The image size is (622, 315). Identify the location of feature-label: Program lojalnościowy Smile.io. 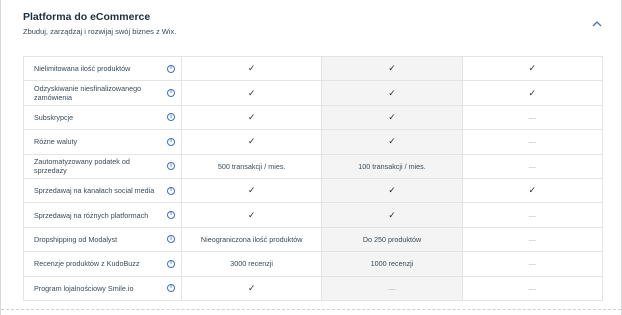
(84, 288).